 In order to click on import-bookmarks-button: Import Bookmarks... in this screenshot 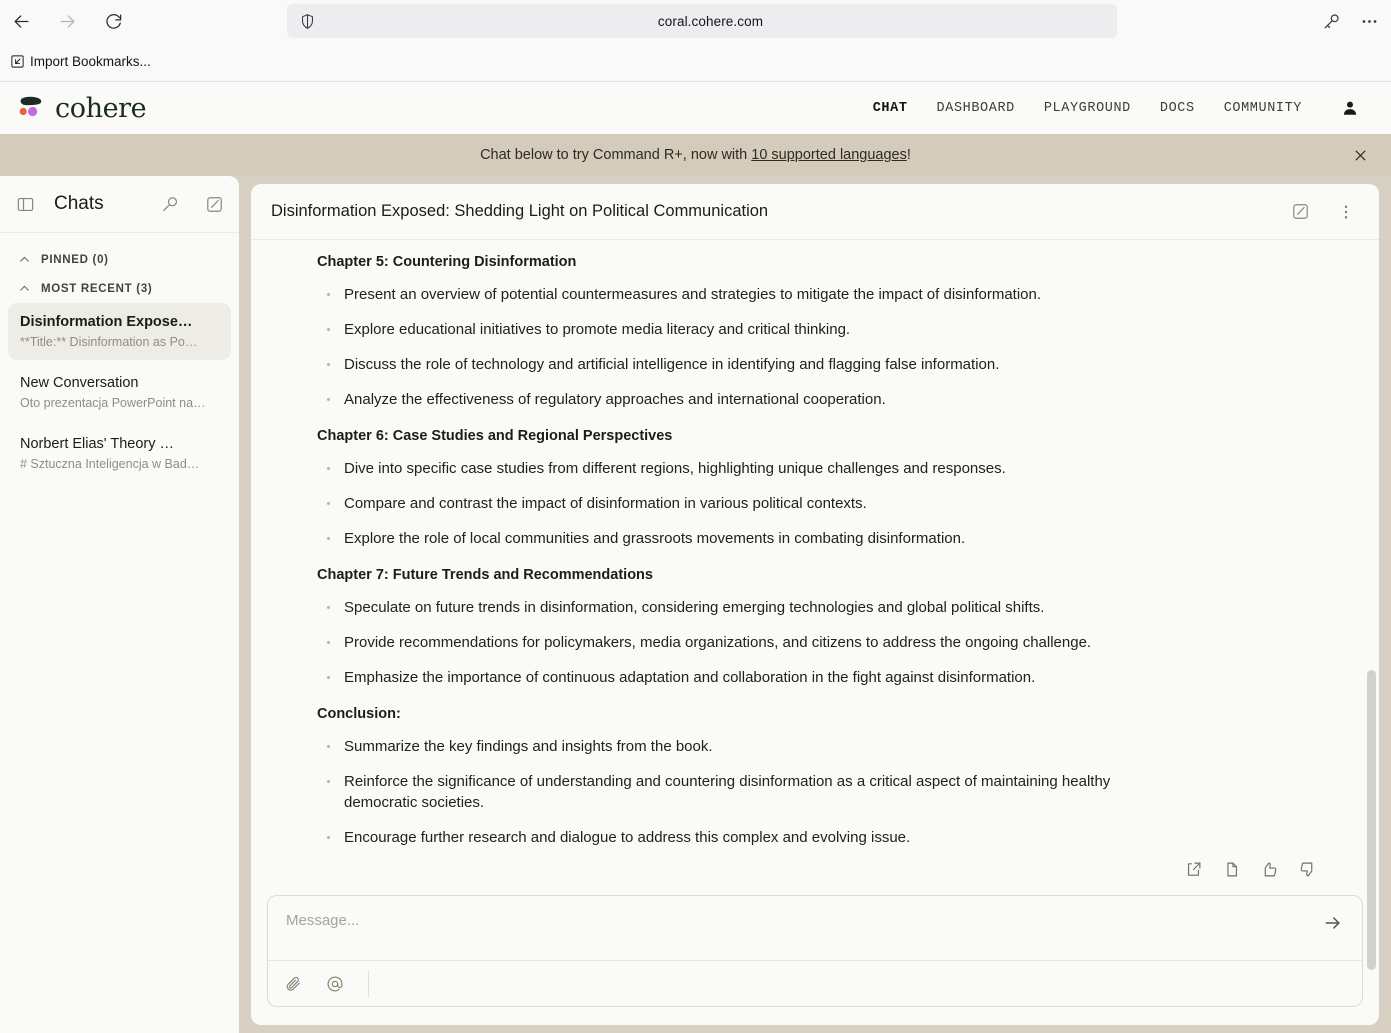, I will do `click(80, 61)`.